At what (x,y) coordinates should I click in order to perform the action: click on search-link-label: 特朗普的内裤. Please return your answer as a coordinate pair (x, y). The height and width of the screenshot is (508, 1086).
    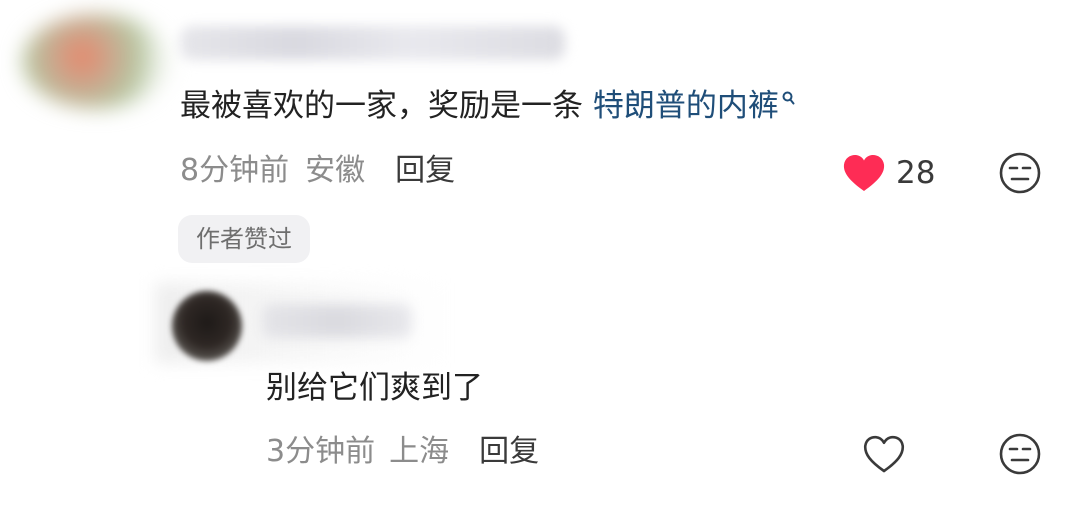
    Looking at the image, I should click on (685, 106).